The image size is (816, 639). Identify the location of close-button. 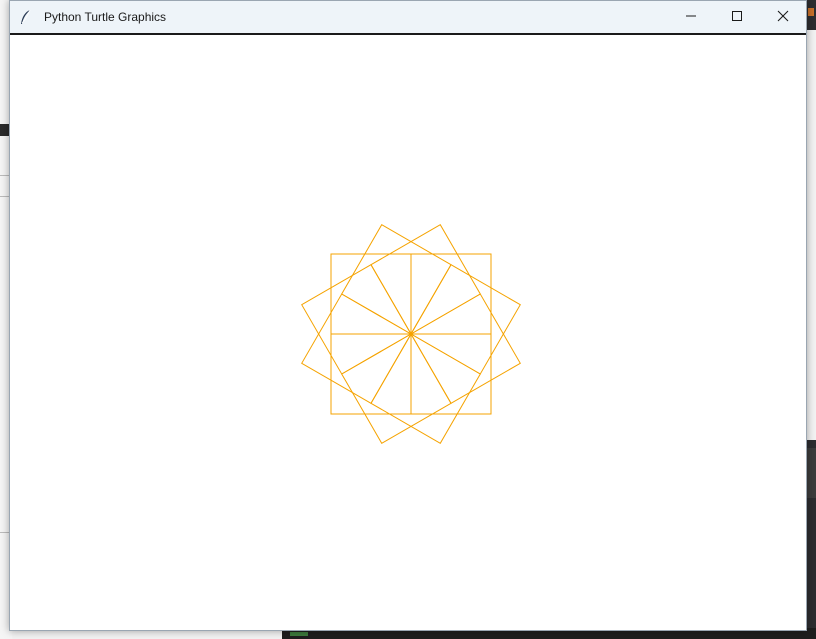
(783, 16).